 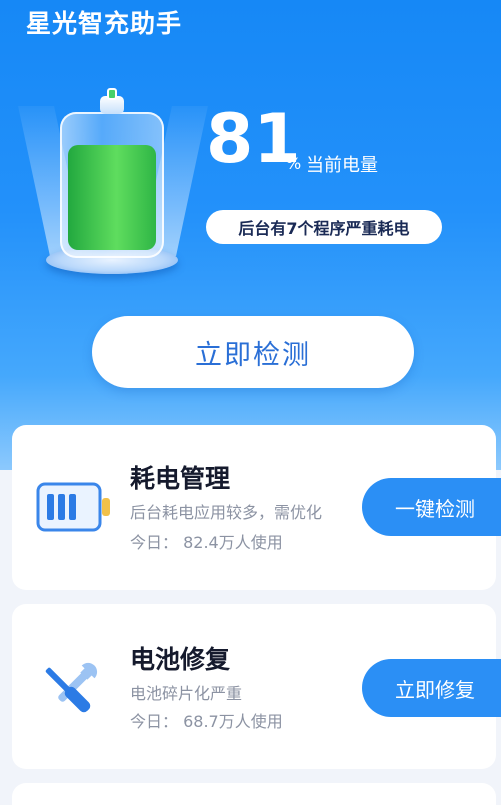 I want to click on app-title: 星光智充助手, so click(x=104, y=23).